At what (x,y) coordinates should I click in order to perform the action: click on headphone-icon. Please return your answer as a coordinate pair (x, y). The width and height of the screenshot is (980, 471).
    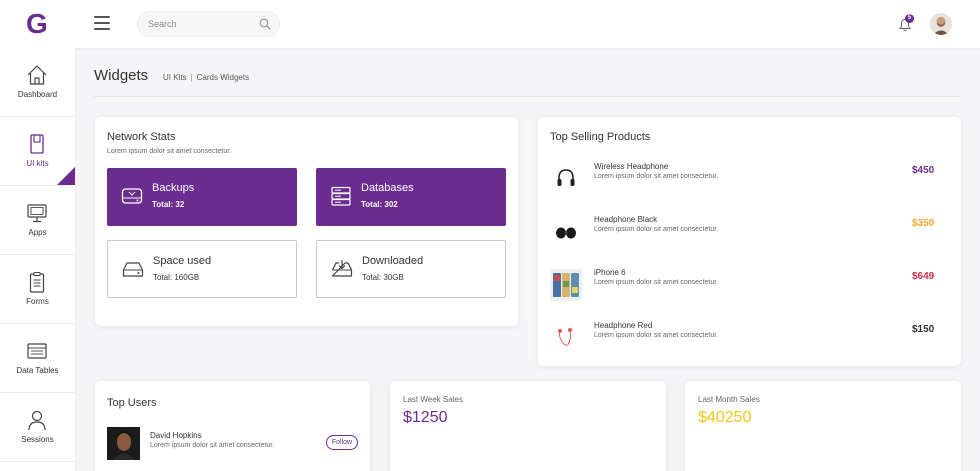
    Looking at the image, I should click on (566, 179).